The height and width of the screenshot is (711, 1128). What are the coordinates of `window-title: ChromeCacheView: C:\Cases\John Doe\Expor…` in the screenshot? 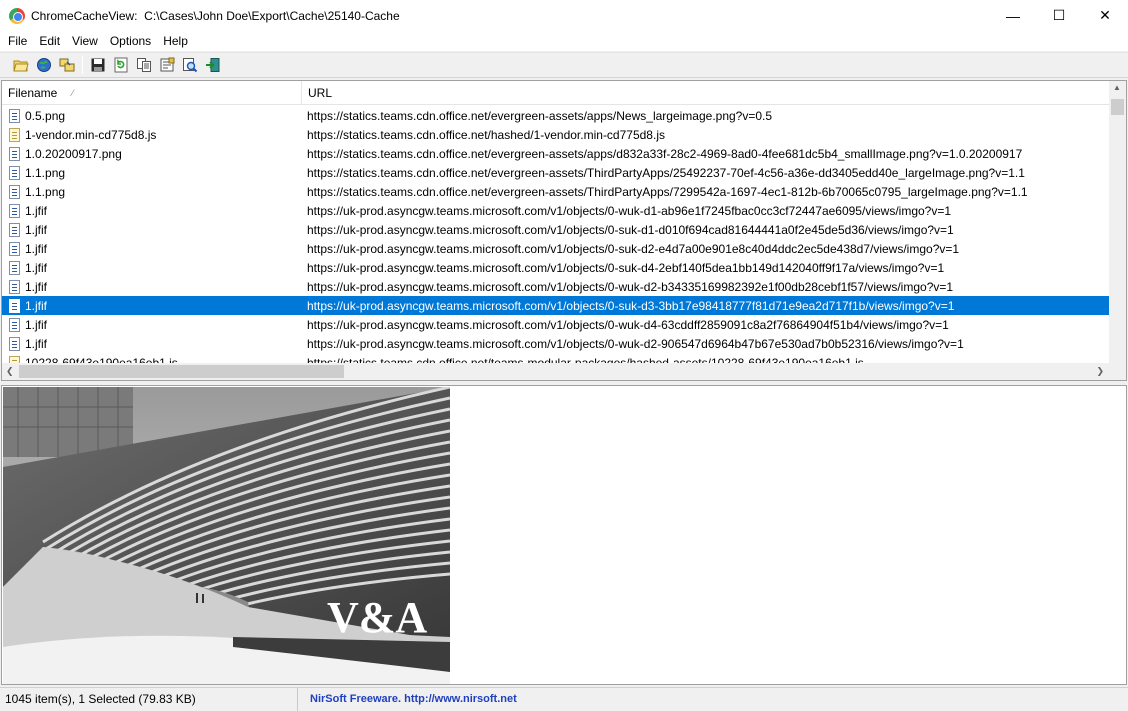 It's located at (215, 16).